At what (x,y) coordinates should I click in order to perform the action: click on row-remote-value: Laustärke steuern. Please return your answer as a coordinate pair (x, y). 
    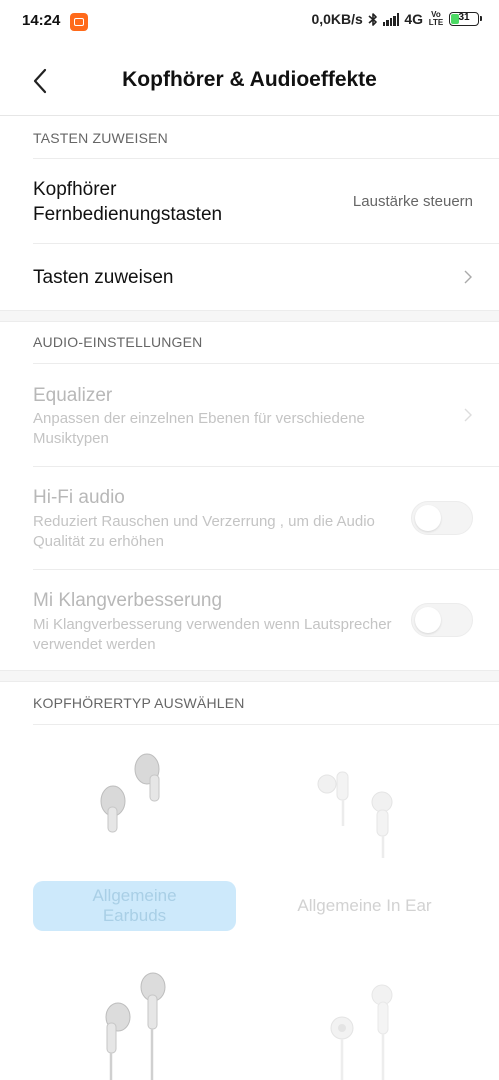
    Looking at the image, I should click on (412, 201).